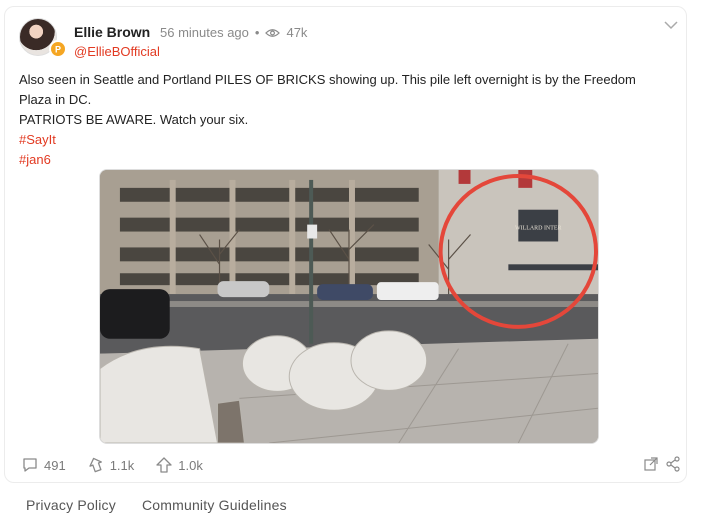 This screenshot has width=702, height=518. What do you see at coordinates (190, 465) in the screenshot?
I see `upvote-count: 1.0k` at bounding box center [190, 465].